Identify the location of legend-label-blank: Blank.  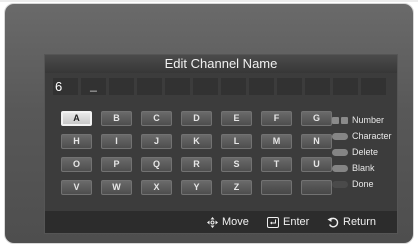
(363, 168).